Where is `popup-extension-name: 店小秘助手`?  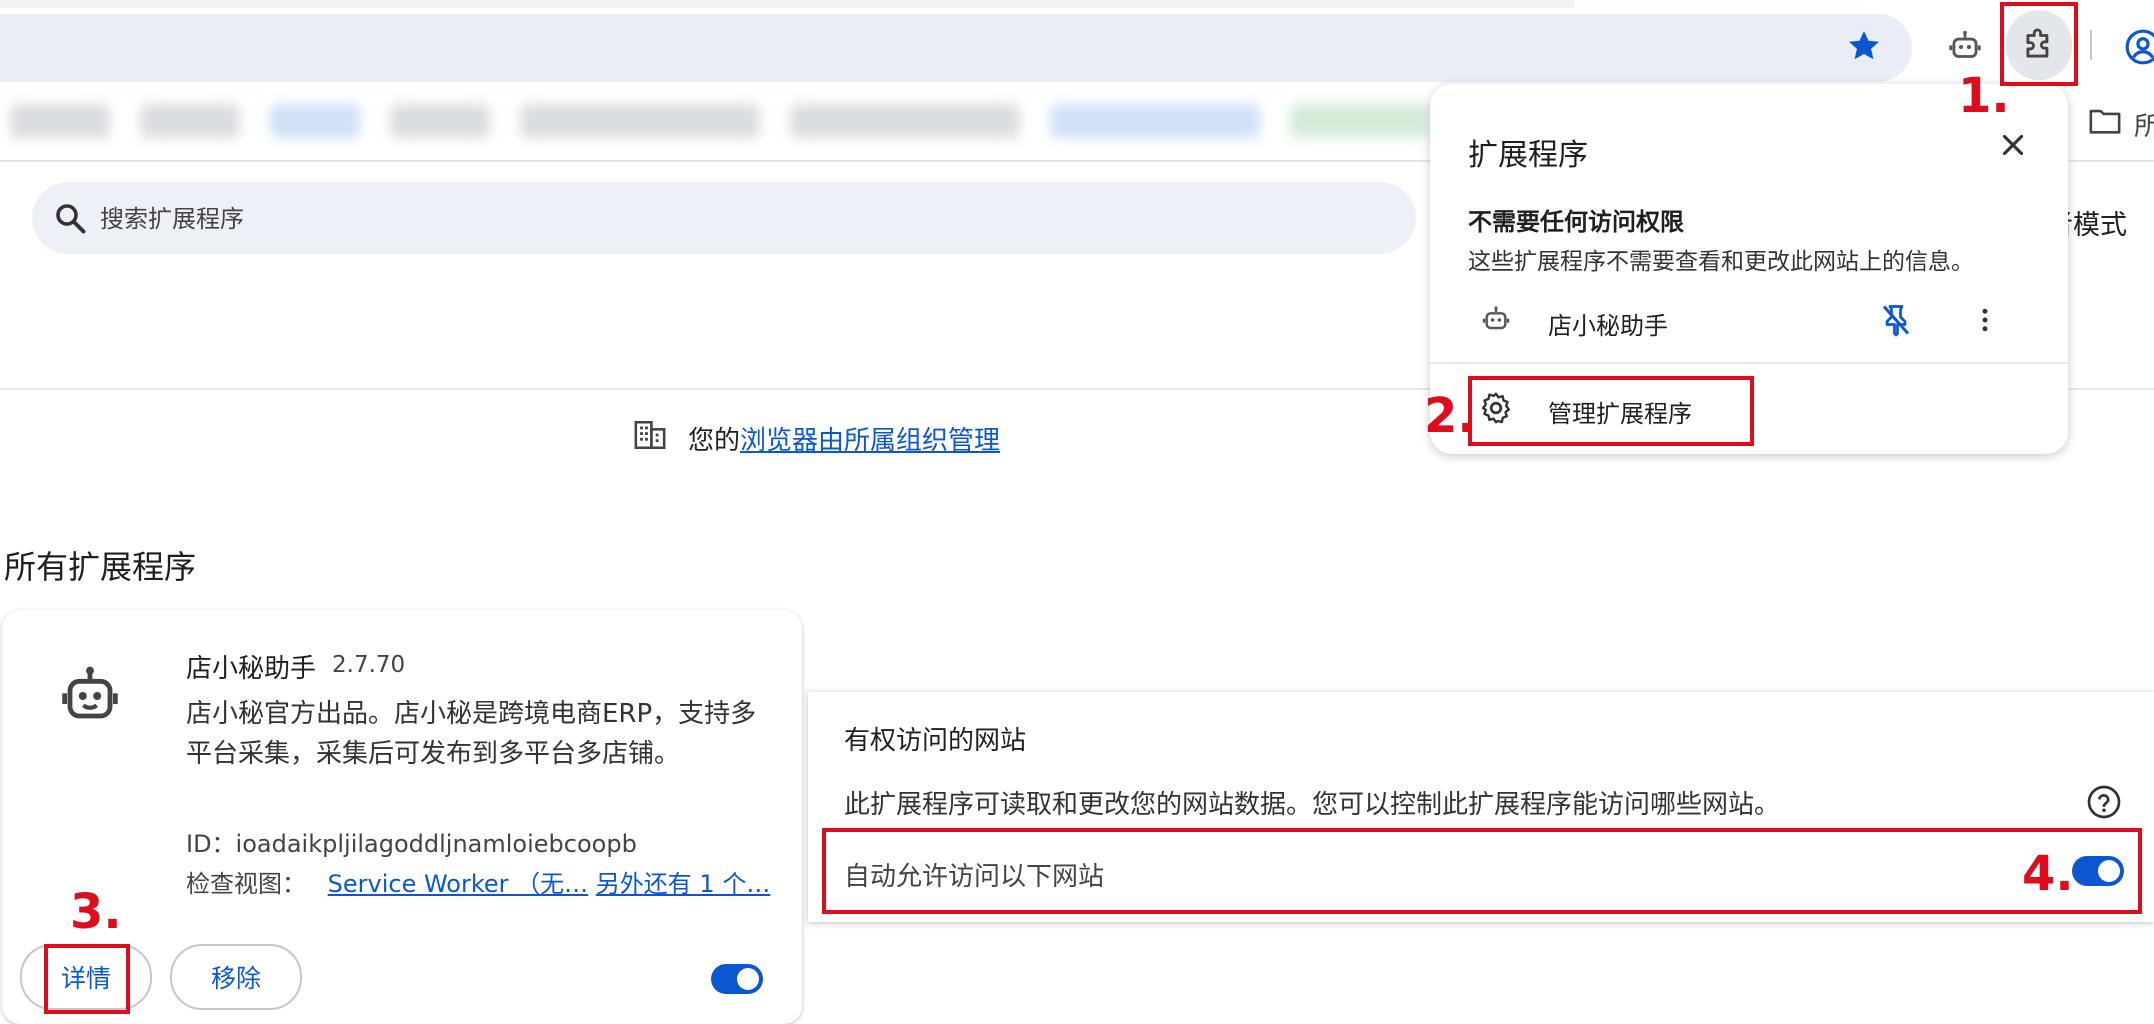 popup-extension-name: 店小秘助手 is located at coordinates (1608, 323).